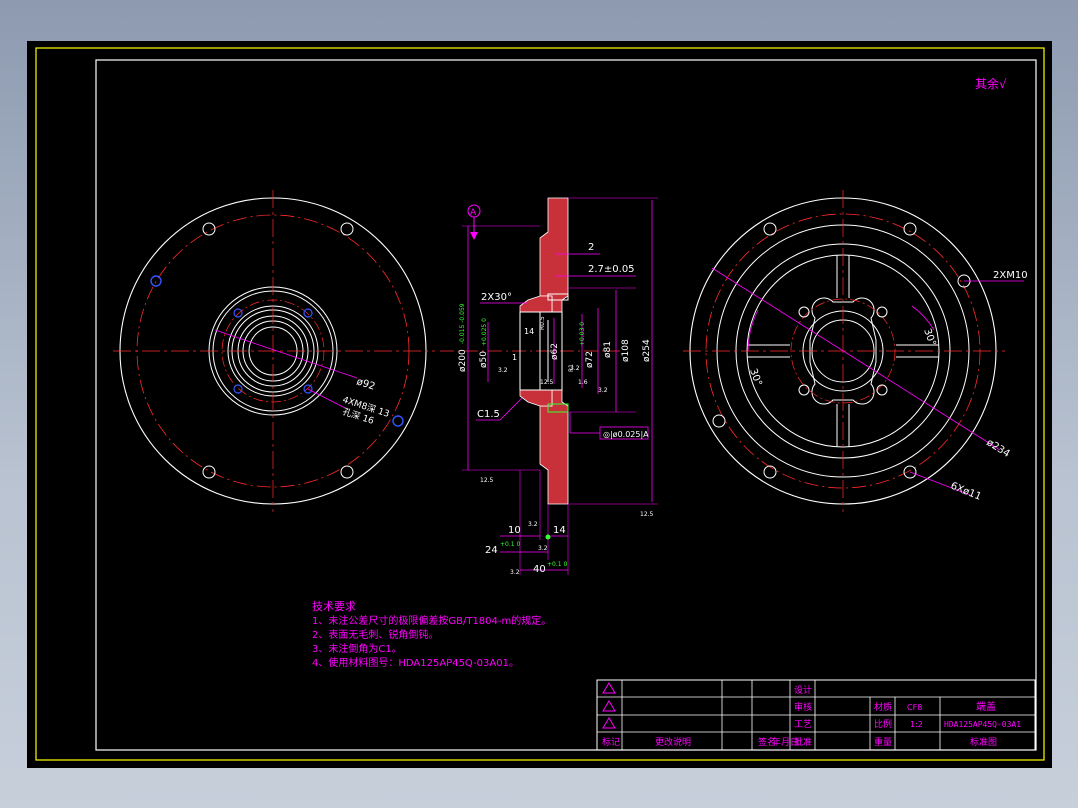  What do you see at coordinates (914, 707) in the screenshot?
I see `tb-material: CF8` at bounding box center [914, 707].